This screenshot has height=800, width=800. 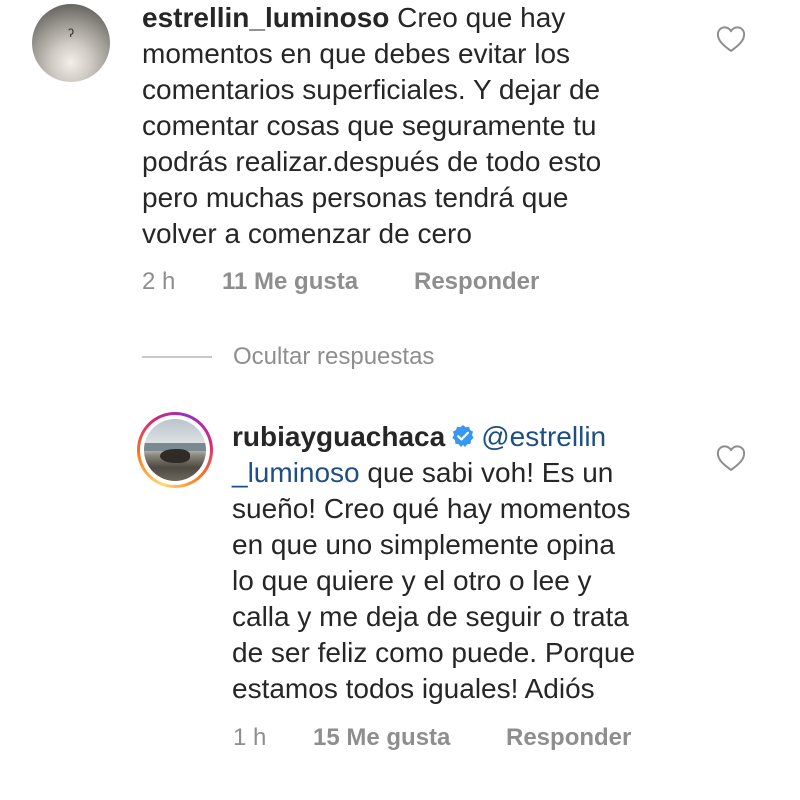 What do you see at coordinates (338, 436) in the screenshot?
I see `reply-username: rubiayguachaca` at bounding box center [338, 436].